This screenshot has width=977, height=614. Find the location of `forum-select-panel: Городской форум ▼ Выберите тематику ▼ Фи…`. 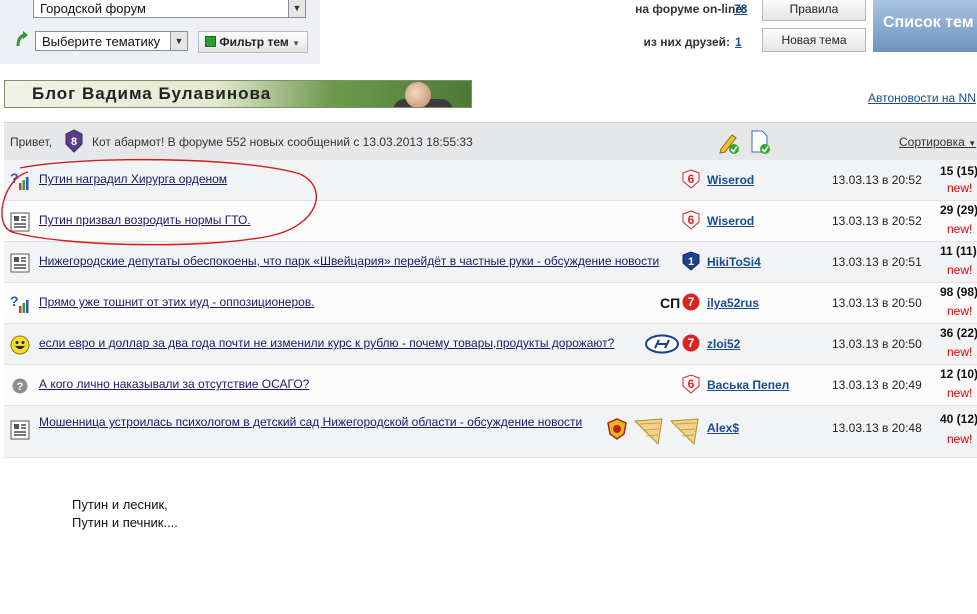

forum-select-panel: Городской форум ▼ Выберите тематику ▼ Фи… is located at coordinates (160, 32).